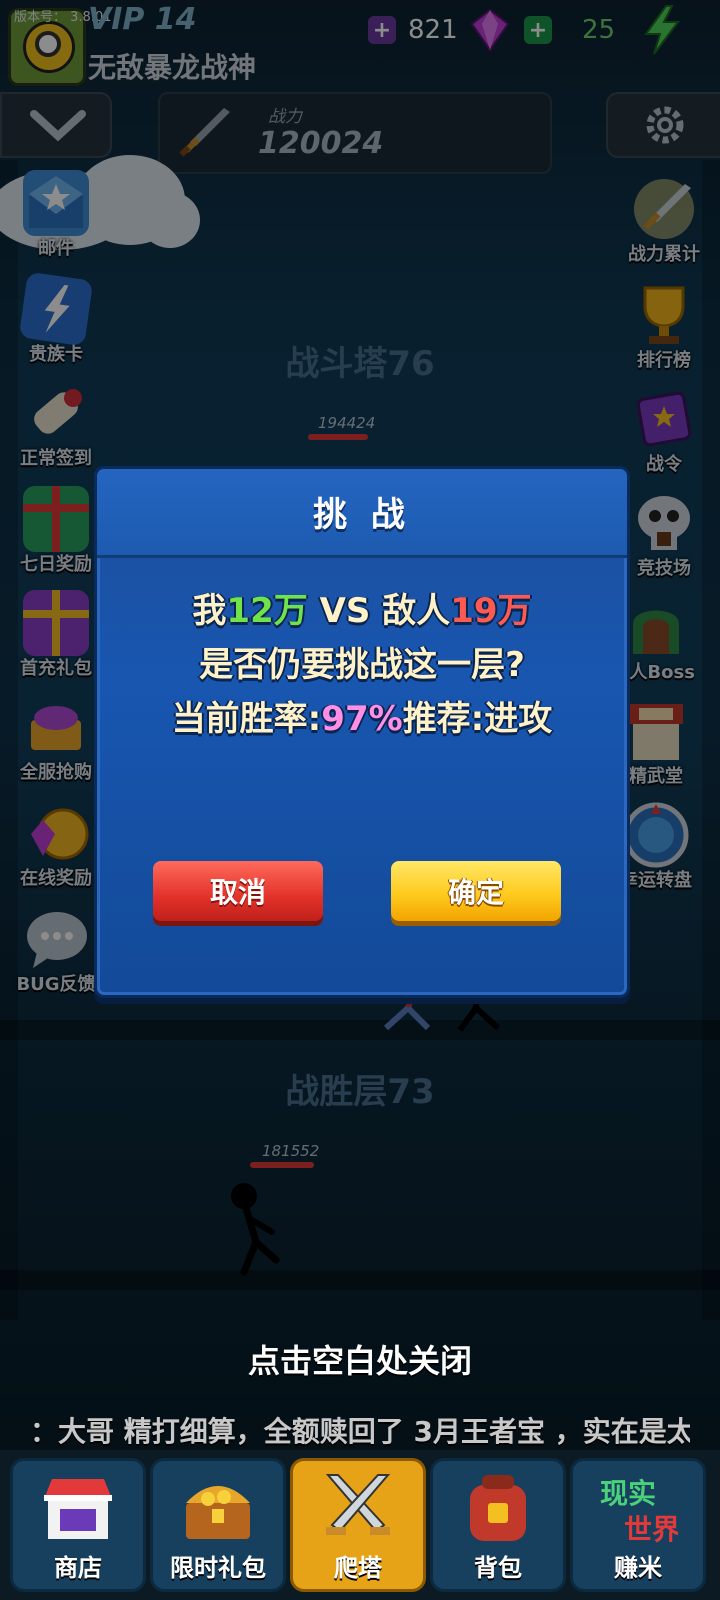 The height and width of the screenshot is (1600, 720). I want to click on nav-limited-gift: 限时礼包, so click(218, 1525).